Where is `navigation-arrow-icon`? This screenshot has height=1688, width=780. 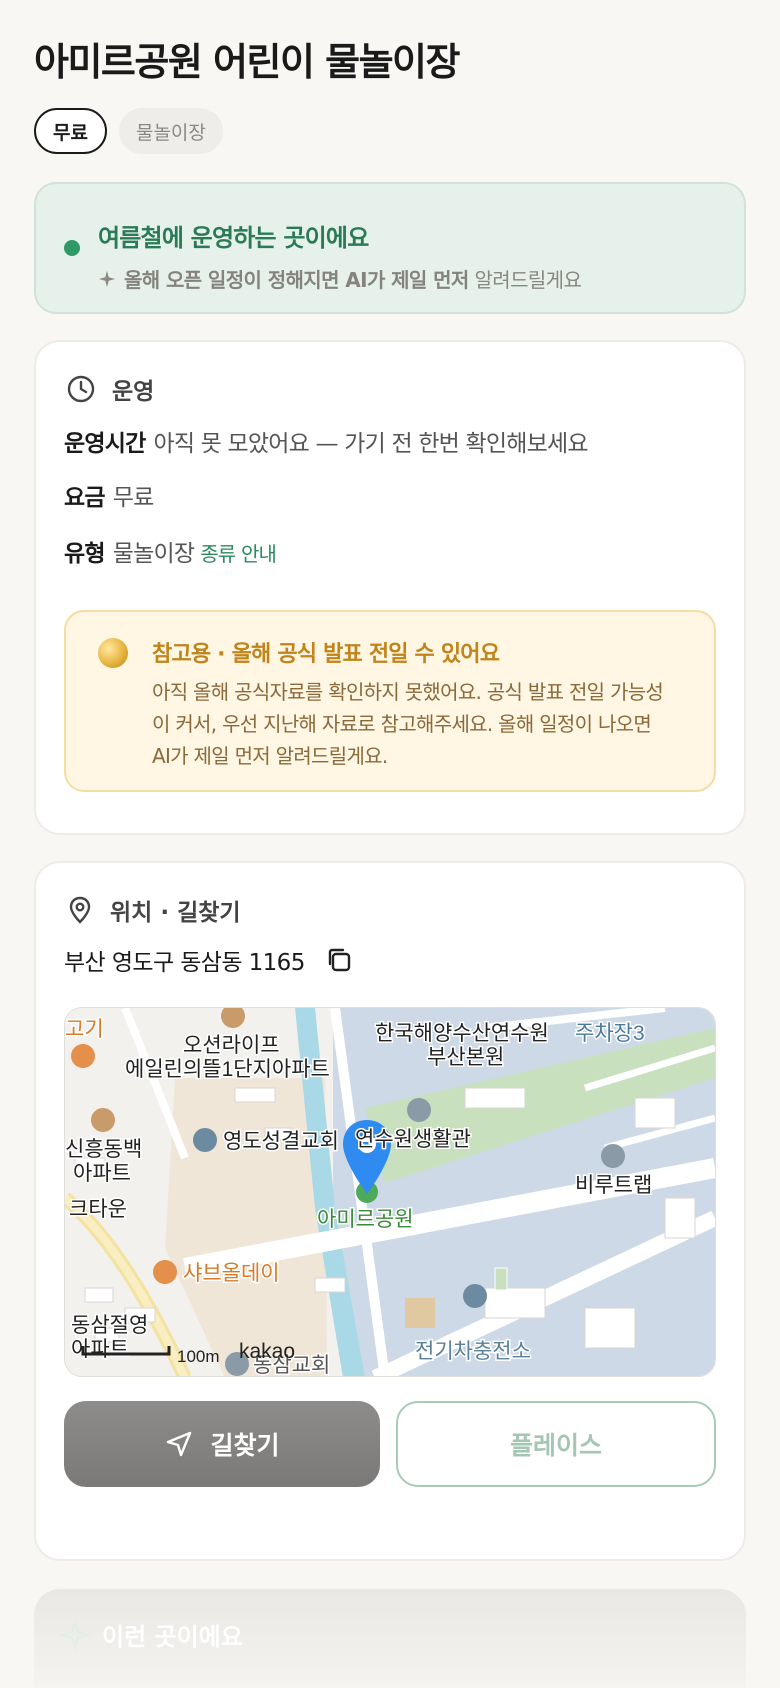 navigation-arrow-icon is located at coordinates (179, 1444).